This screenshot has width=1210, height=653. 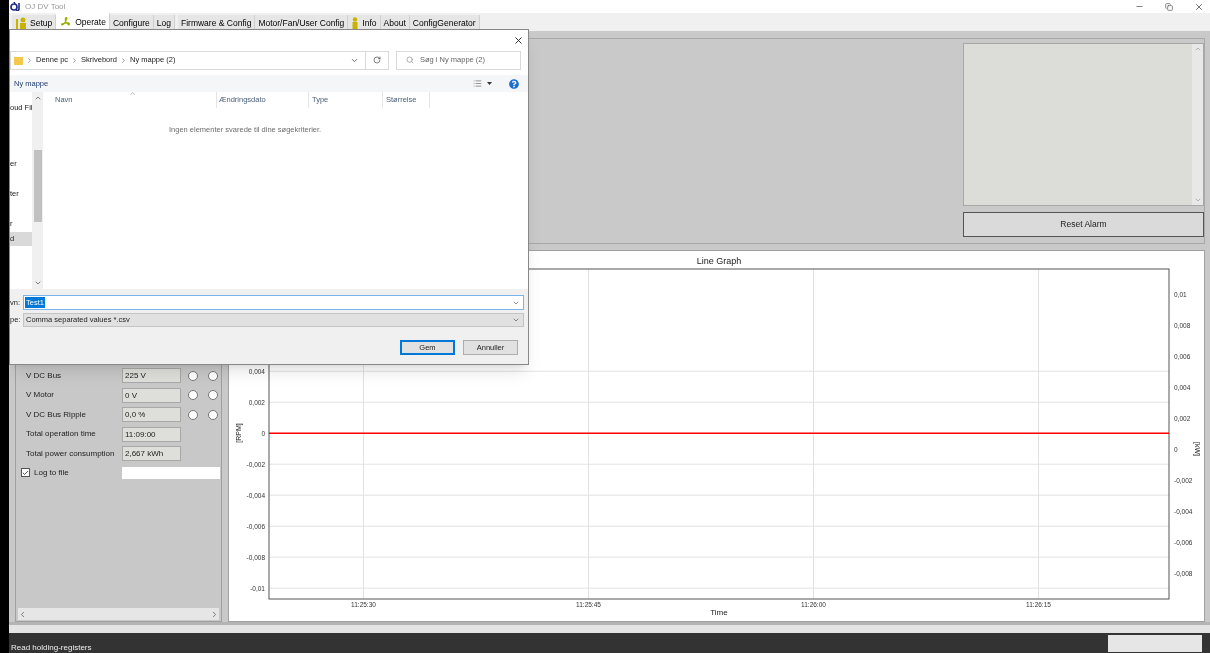 What do you see at coordinates (516, 320) in the screenshot?
I see `chevron-down-icon` at bounding box center [516, 320].